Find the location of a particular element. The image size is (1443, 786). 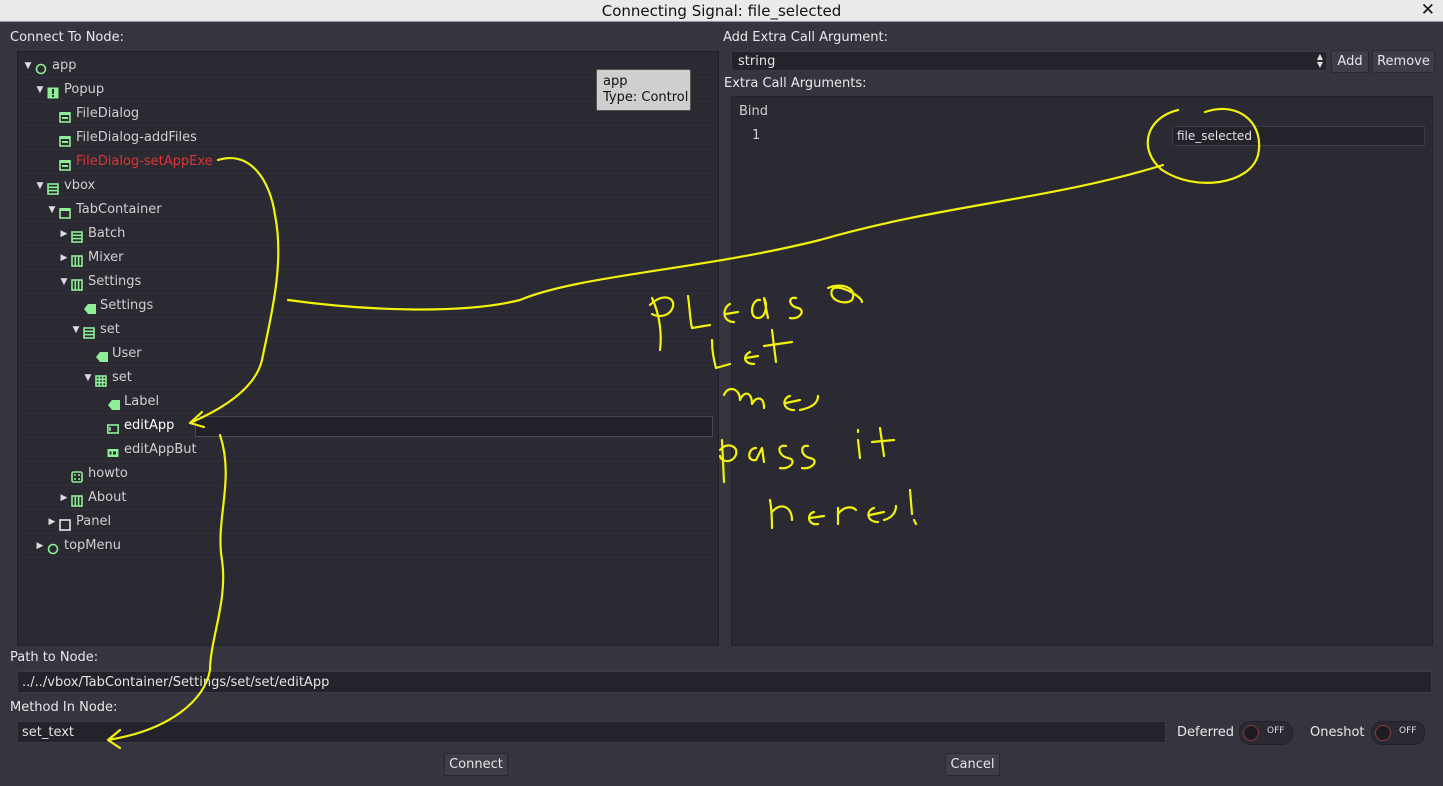

deferred-state: OFF is located at coordinates (1276, 731).